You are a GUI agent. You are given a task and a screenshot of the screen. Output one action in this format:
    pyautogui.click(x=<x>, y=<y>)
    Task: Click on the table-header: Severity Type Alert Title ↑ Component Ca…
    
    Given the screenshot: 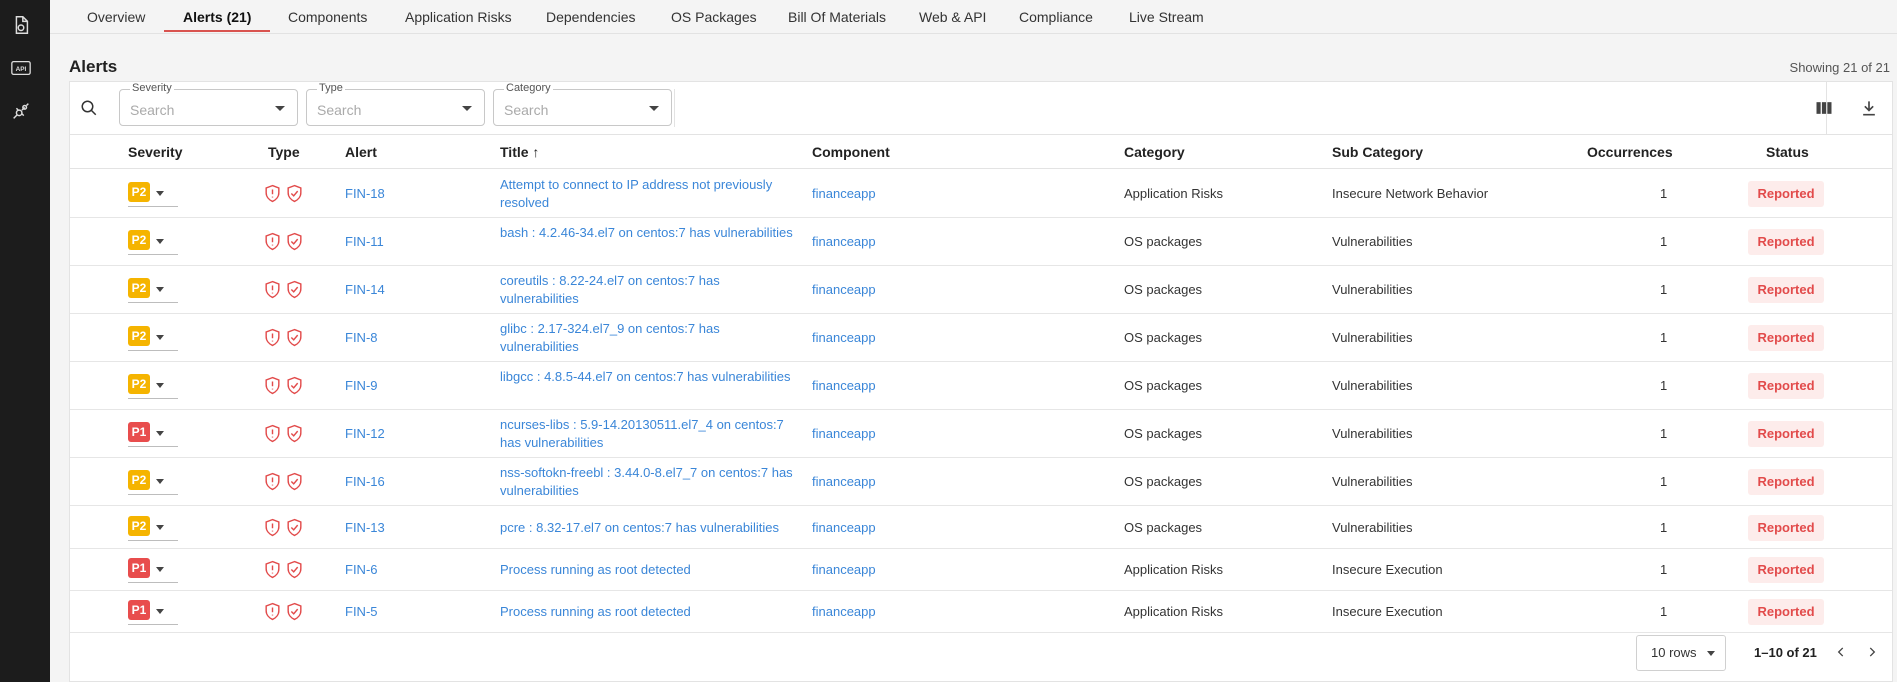 What is the action you would take?
    pyautogui.click(x=981, y=152)
    